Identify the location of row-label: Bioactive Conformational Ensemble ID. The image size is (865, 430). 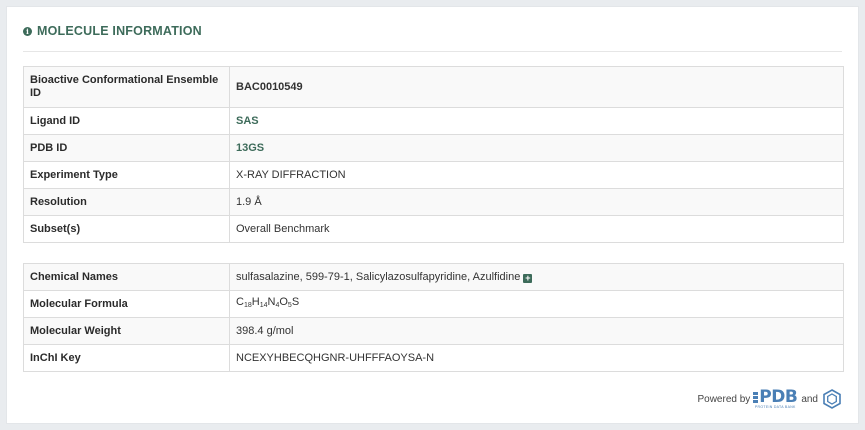
(126, 87).